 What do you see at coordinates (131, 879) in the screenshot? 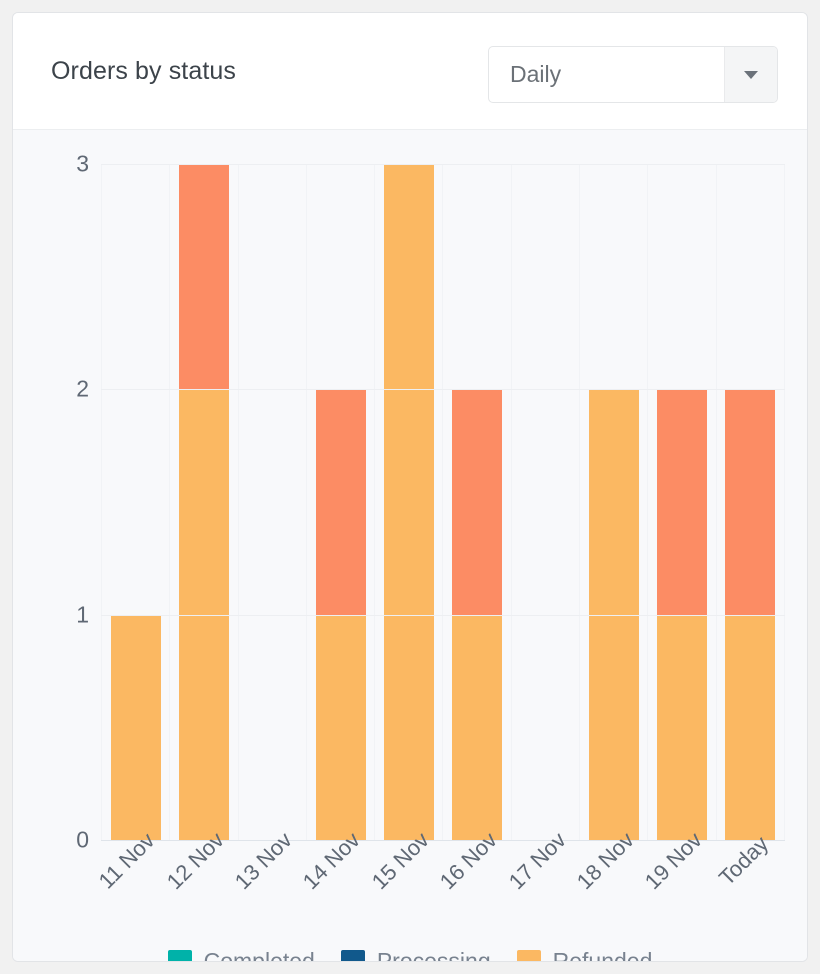
I see `x-axis-tick: 11 Nov` at bounding box center [131, 879].